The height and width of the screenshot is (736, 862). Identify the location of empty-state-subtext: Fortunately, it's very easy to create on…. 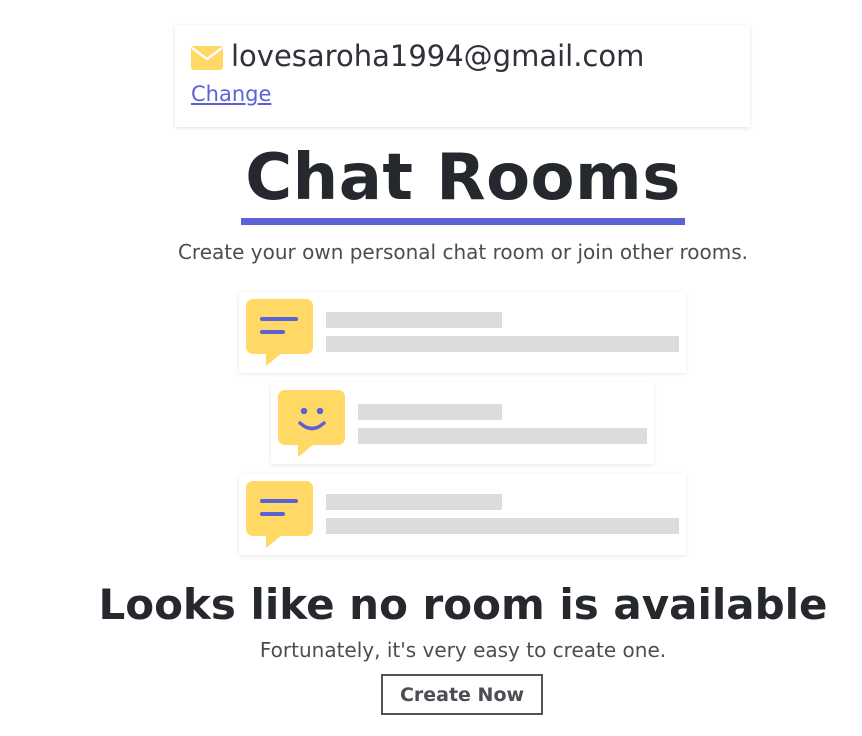
(463, 650).